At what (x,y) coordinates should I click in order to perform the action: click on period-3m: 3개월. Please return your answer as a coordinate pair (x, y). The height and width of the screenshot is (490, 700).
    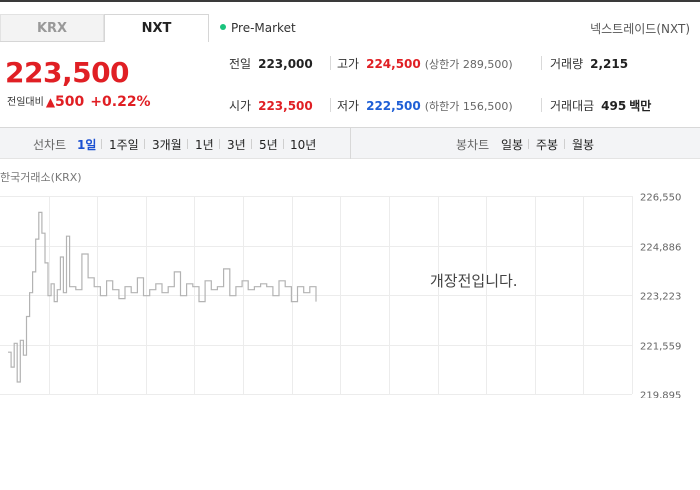
    Looking at the image, I should click on (167, 144).